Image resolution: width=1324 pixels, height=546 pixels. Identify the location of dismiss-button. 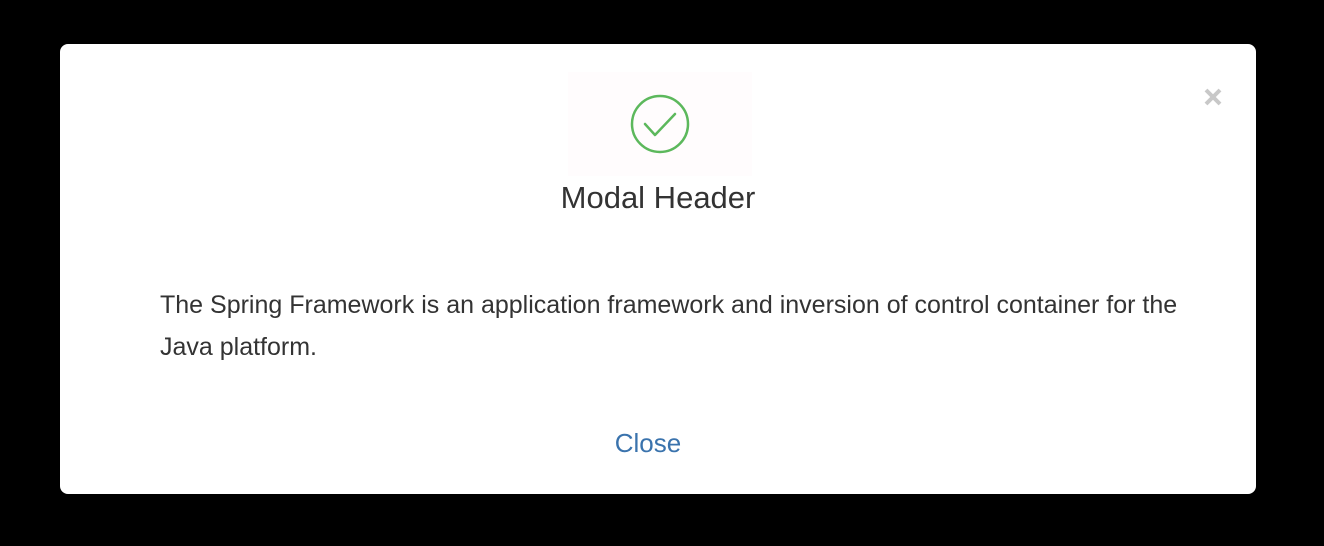
(1213, 97).